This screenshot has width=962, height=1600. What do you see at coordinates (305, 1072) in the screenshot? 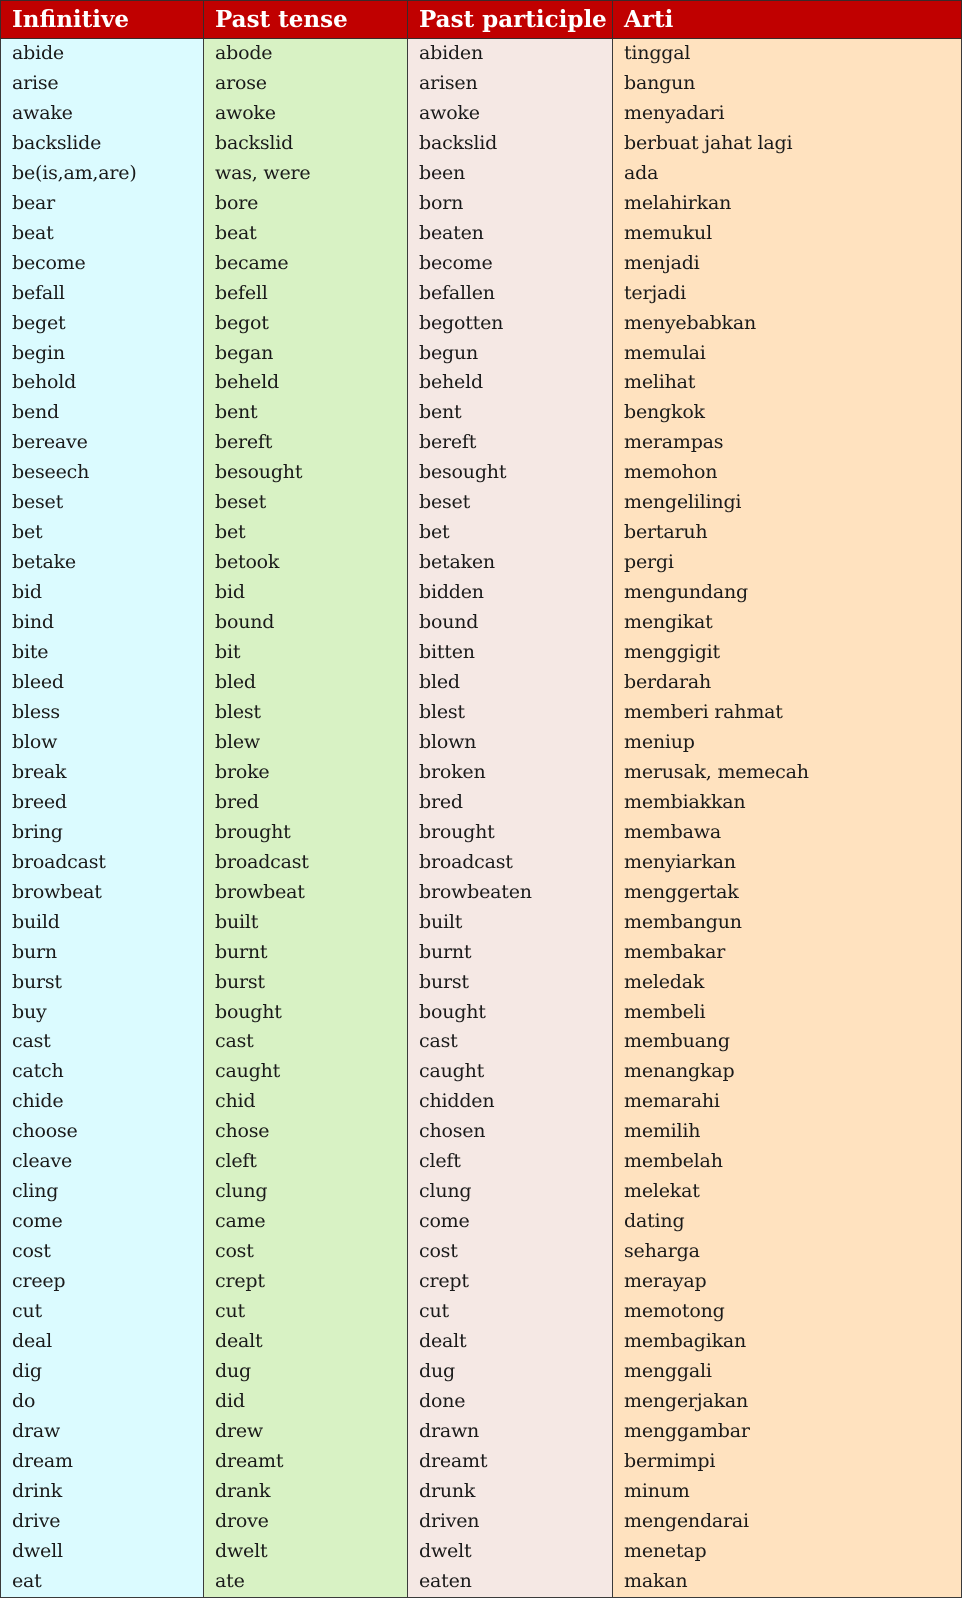
I see `cell-past-tense: caught` at bounding box center [305, 1072].